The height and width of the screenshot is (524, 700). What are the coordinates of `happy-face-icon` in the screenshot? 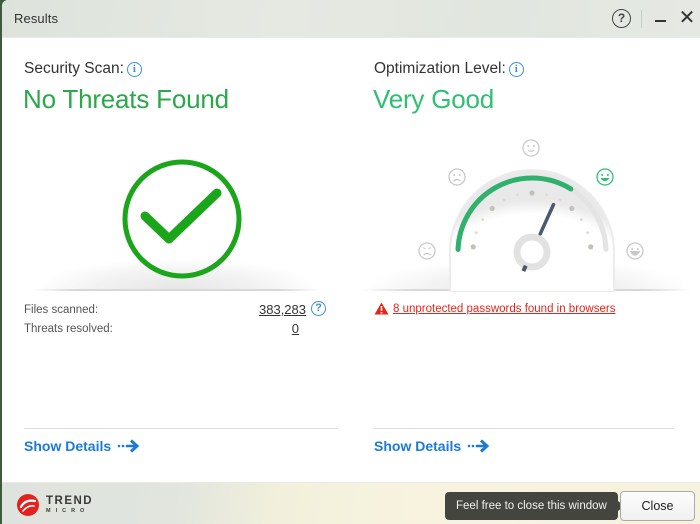 It's located at (605, 177).